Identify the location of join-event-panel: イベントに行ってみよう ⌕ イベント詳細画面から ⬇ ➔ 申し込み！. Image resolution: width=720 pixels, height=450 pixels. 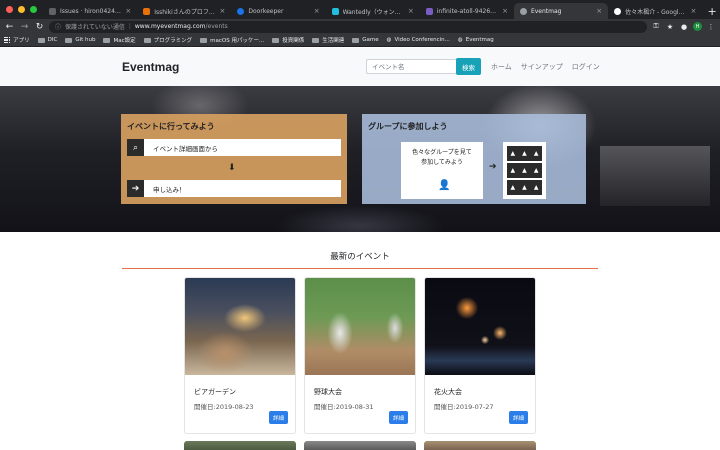
(234, 159).